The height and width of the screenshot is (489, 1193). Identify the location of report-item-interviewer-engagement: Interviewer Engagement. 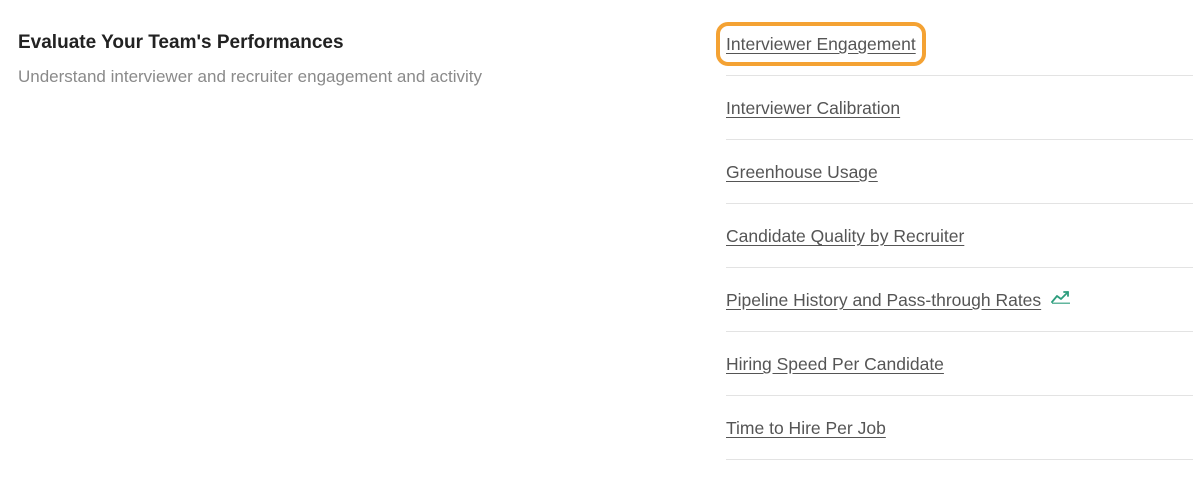
(954, 44).